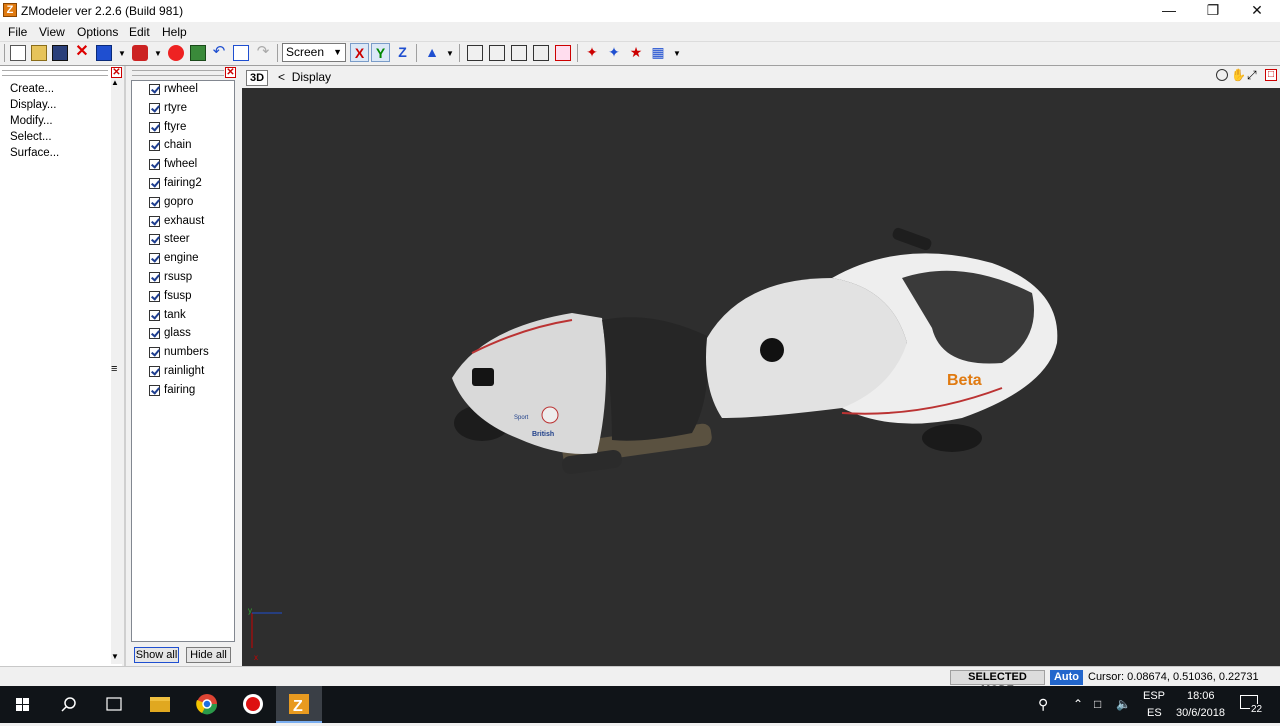 This screenshot has width=1280, height=726. What do you see at coordinates (219, 52) in the screenshot?
I see `undo-icon: ↶` at bounding box center [219, 52].